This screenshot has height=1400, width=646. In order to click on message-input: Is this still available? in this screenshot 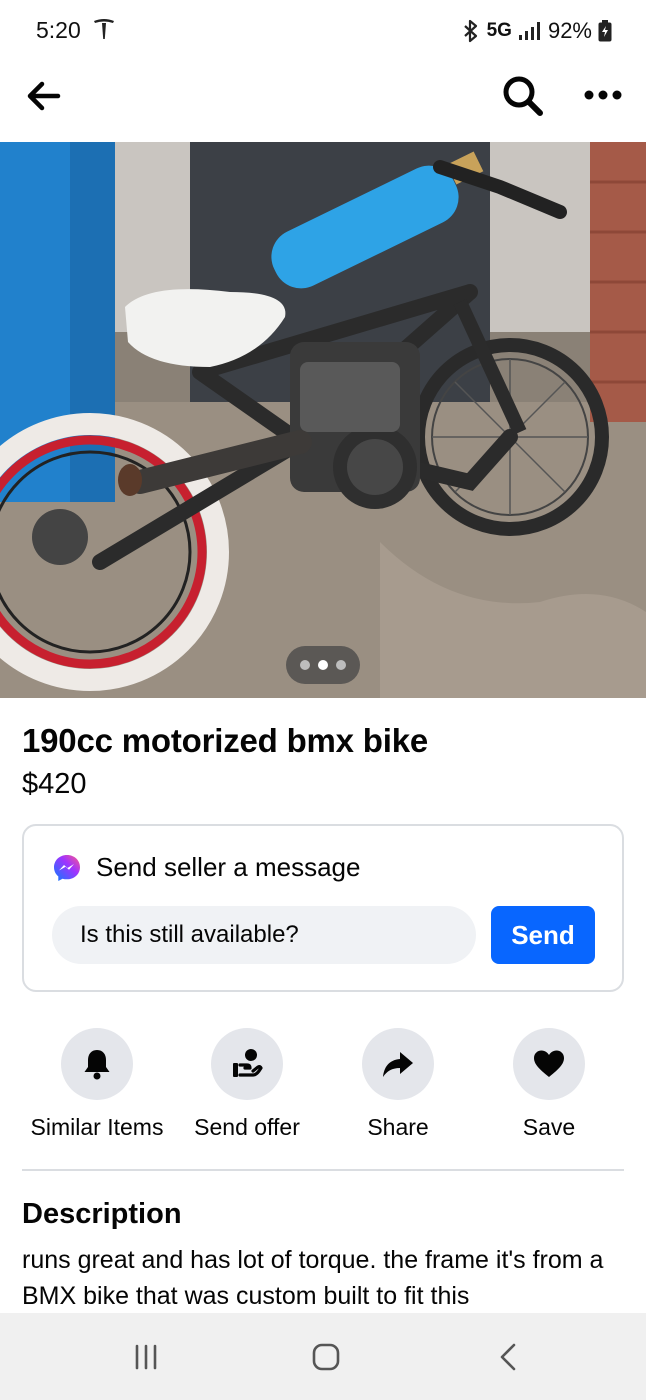, I will do `click(264, 935)`.